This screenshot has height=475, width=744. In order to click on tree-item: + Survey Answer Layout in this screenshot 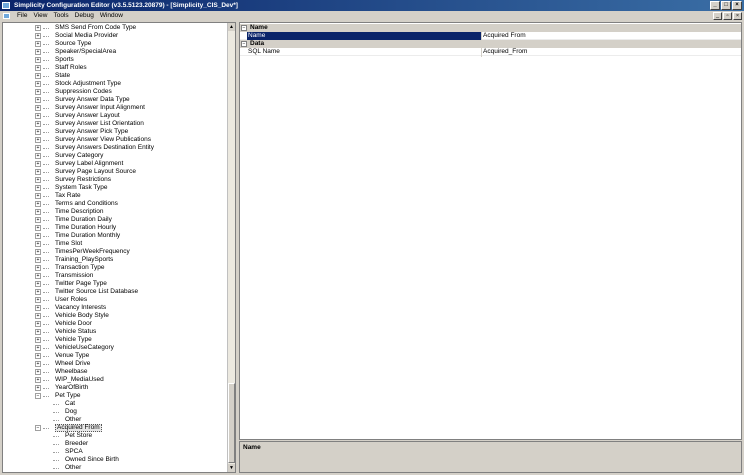, I will do `click(115, 116)`.